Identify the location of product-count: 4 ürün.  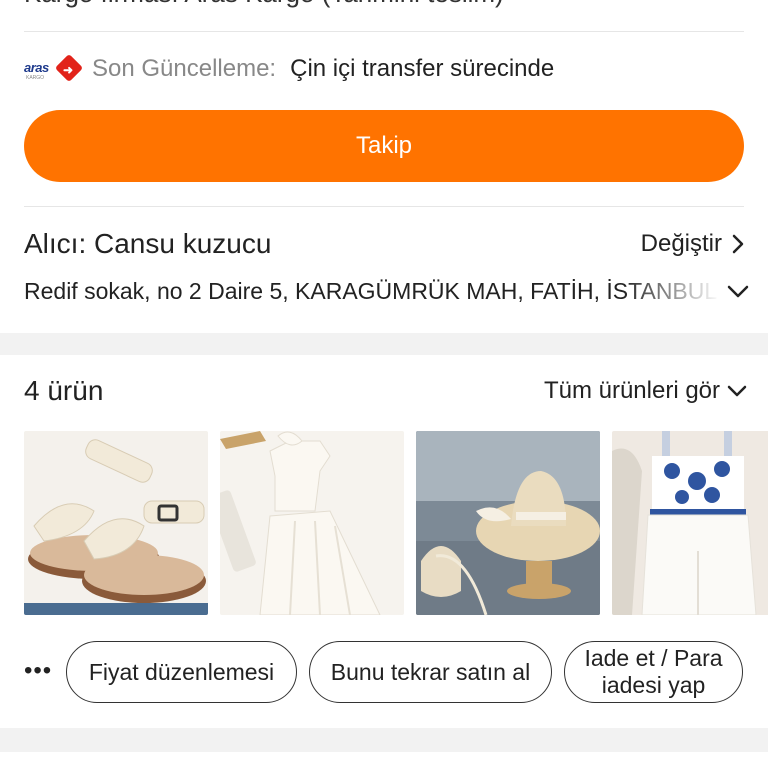
(64, 390).